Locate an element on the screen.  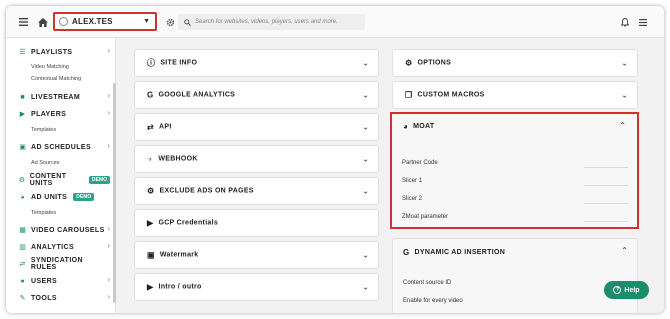
dynamic-ad-header: G DYNAMIC AD INSERTION is located at coordinates (454, 252).